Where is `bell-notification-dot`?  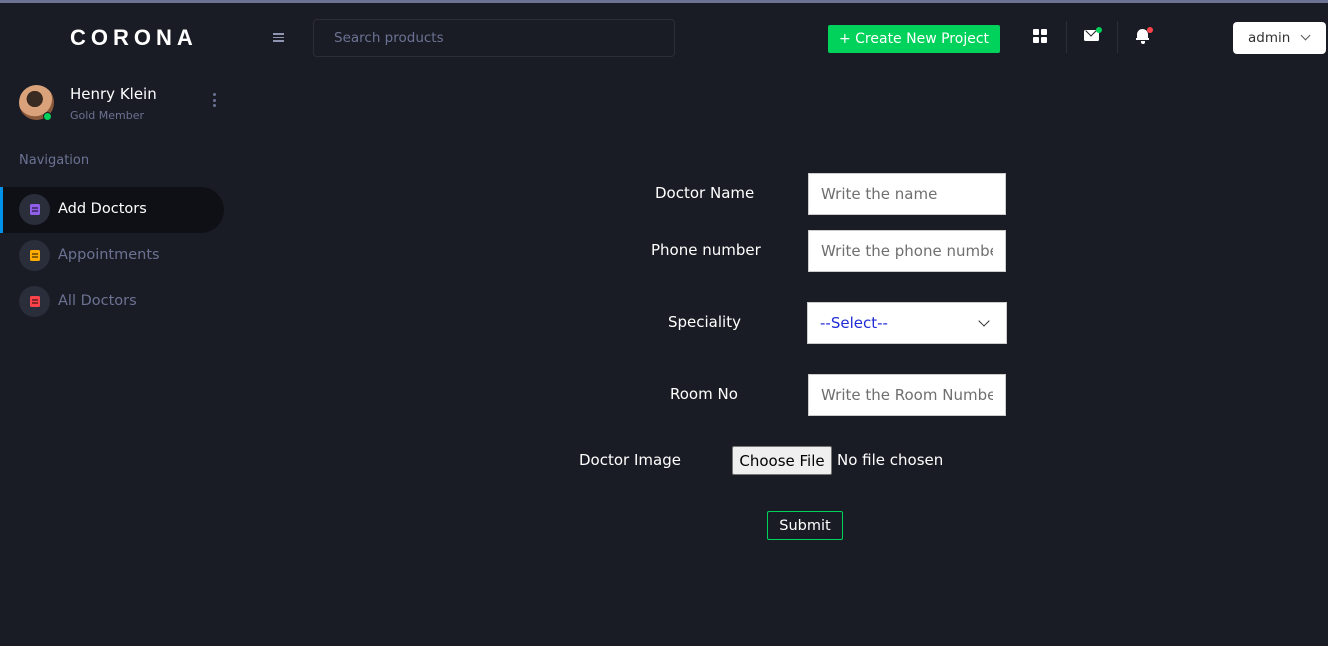 bell-notification-dot is located at coordinates (1150, 30).